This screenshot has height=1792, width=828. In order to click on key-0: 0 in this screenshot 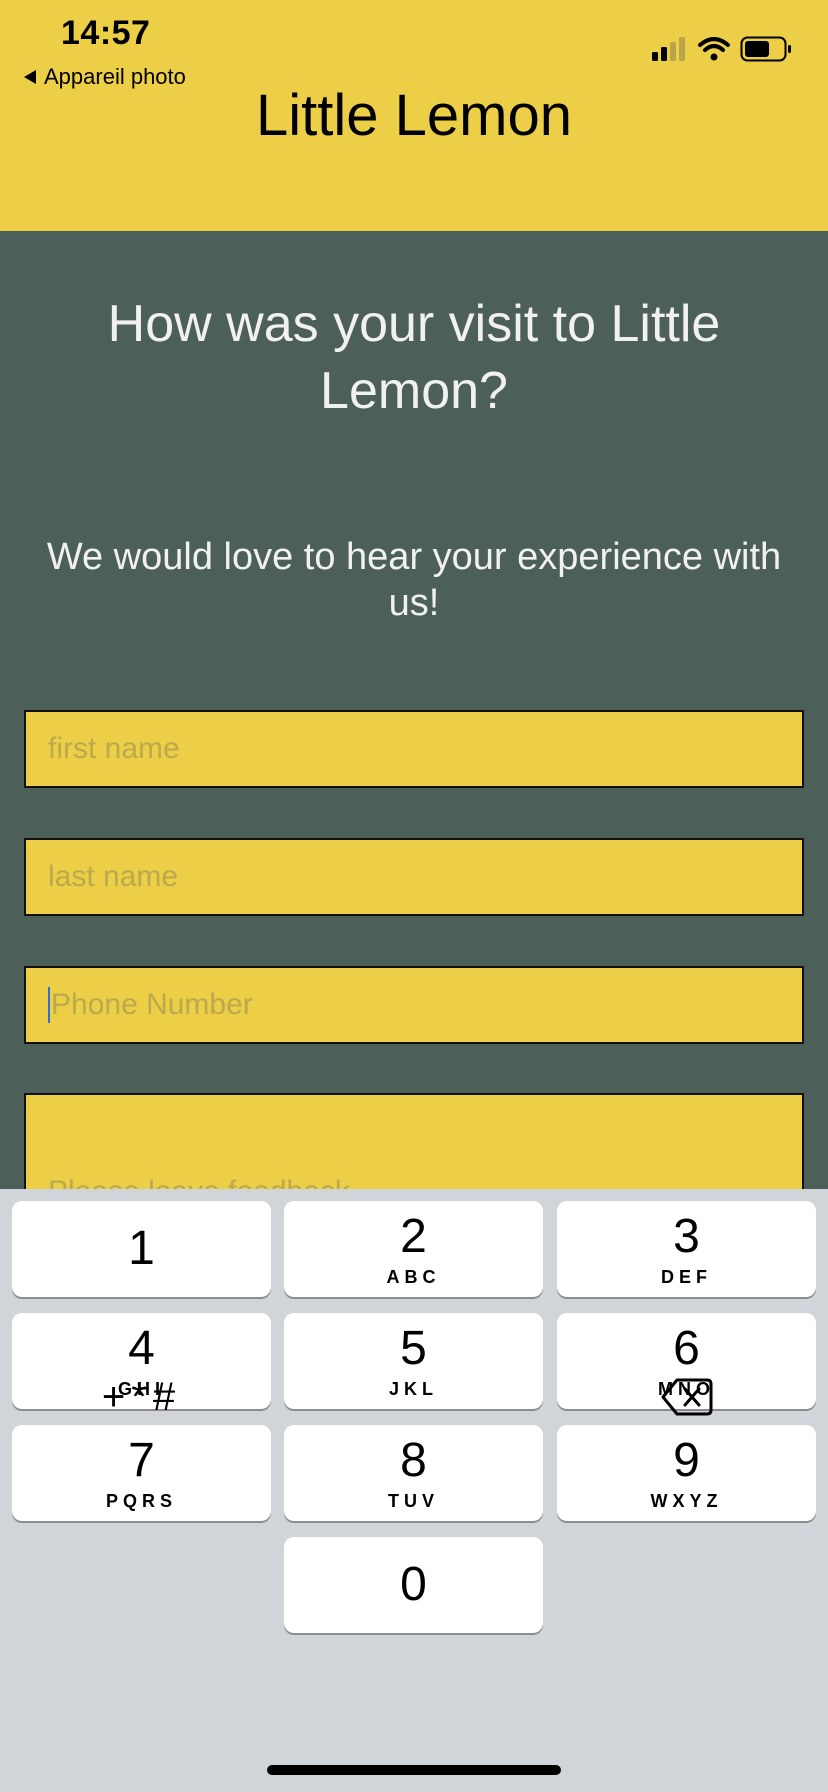, I will do `click(413, 1585)`.